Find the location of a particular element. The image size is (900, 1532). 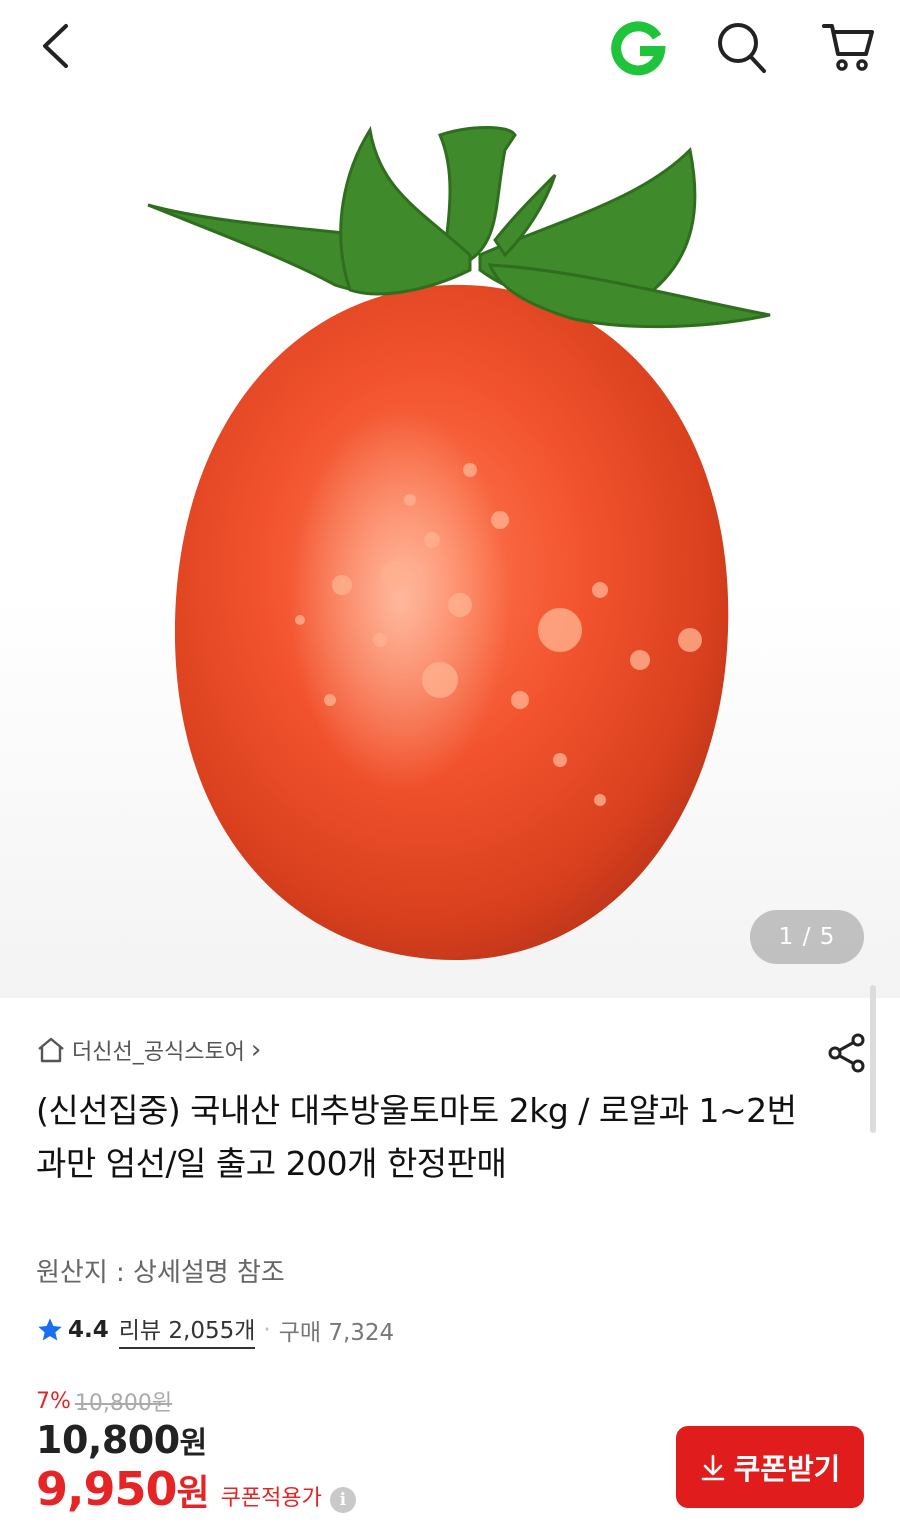

back-button is located at coordinates (55, 46).